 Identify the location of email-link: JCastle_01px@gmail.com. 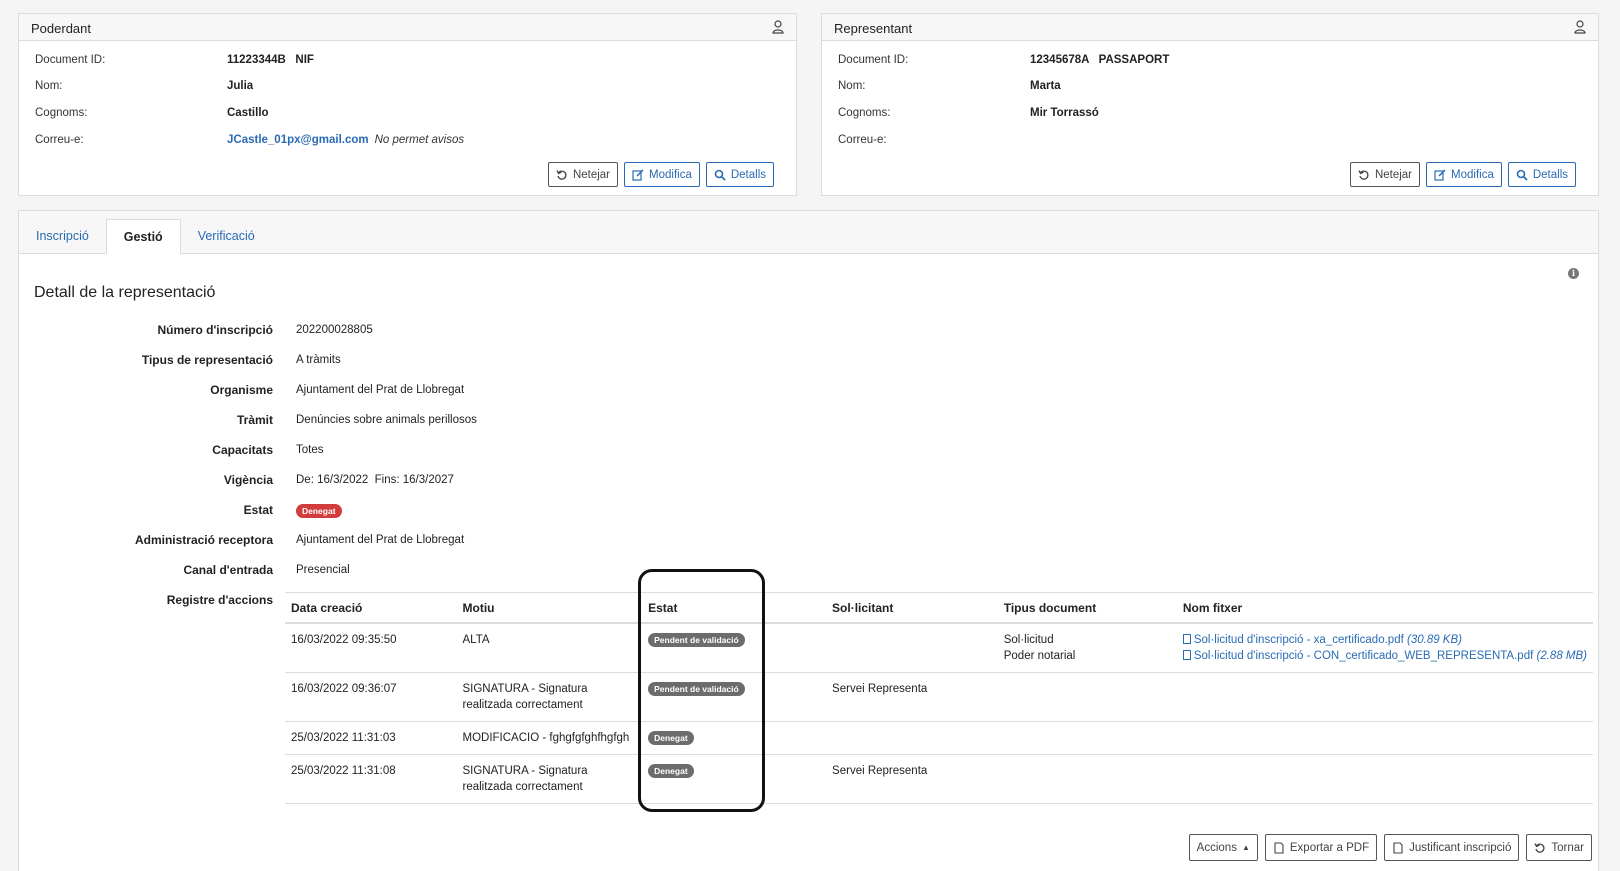
(298, 140).